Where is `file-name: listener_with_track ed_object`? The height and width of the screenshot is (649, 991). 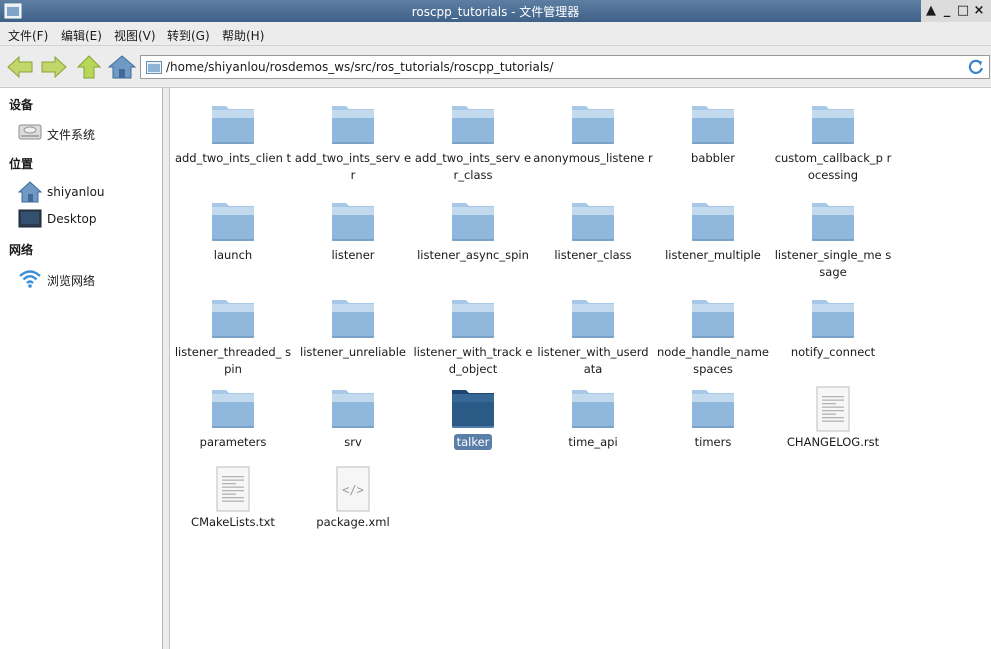
file-name: listener_with_track ed_object is located at coordinates (473, 361).